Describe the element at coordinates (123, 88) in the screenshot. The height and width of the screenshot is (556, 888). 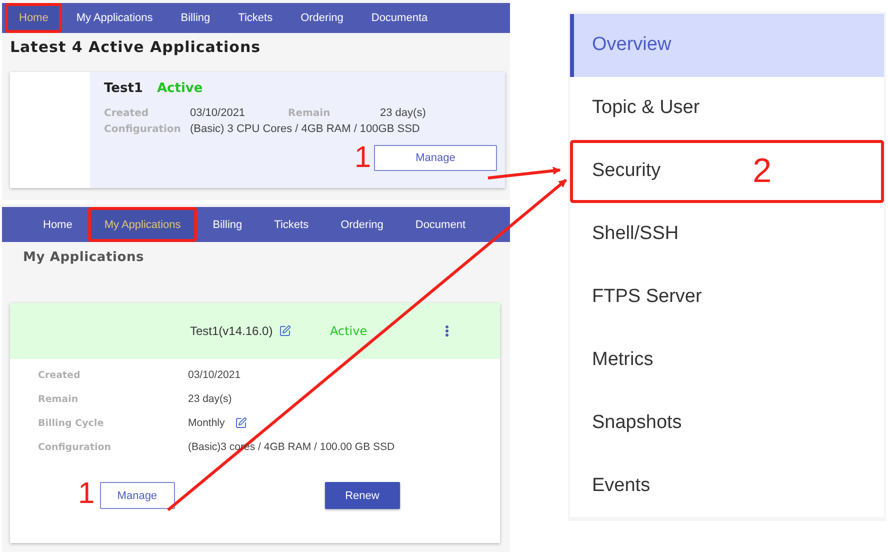
I see `app-name: Test1` at that location.